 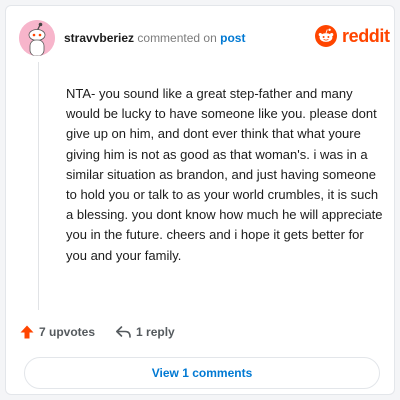 I want to click on view-comments-button: View 1 comments, so click(x=202, y=373).